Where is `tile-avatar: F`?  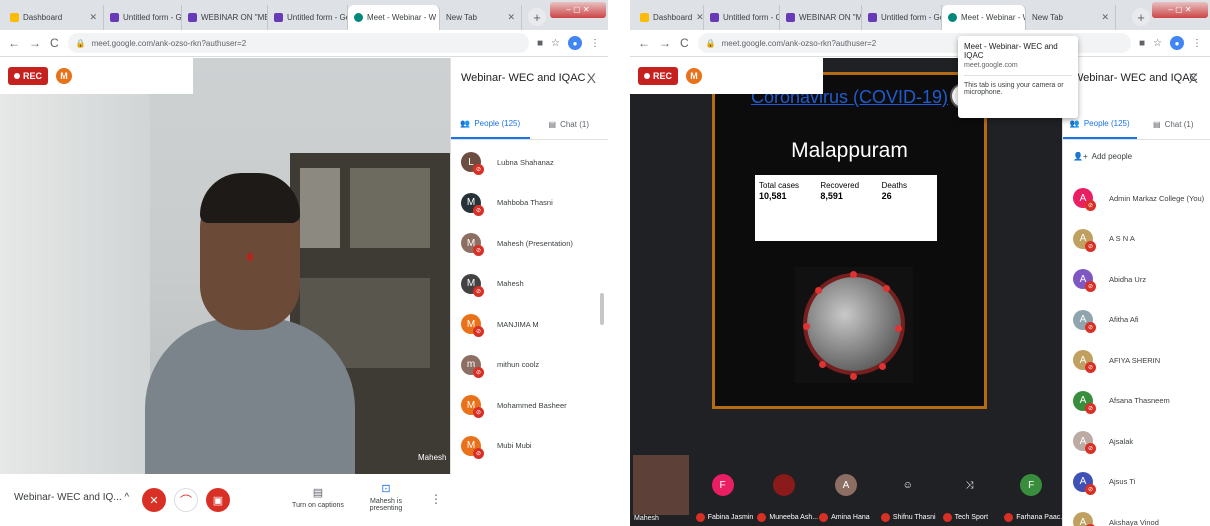
tile-avatar: F is located at coordinates (1031, 485).